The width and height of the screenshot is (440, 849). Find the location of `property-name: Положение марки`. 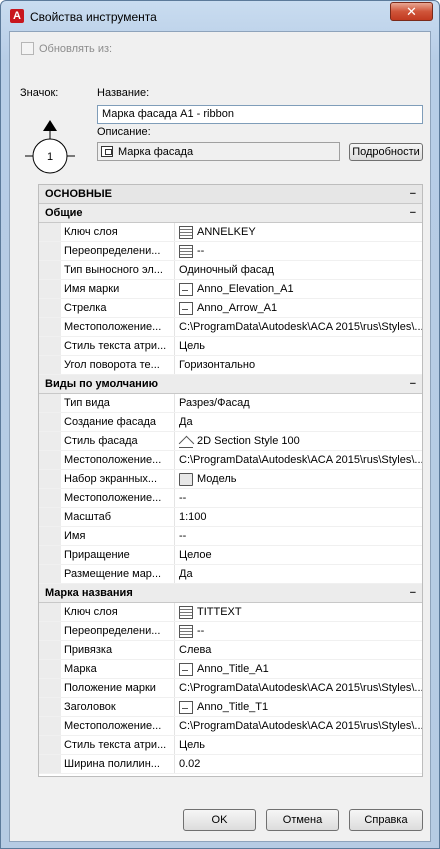

property-name: Положение марки is located at coordinates (118, 688).